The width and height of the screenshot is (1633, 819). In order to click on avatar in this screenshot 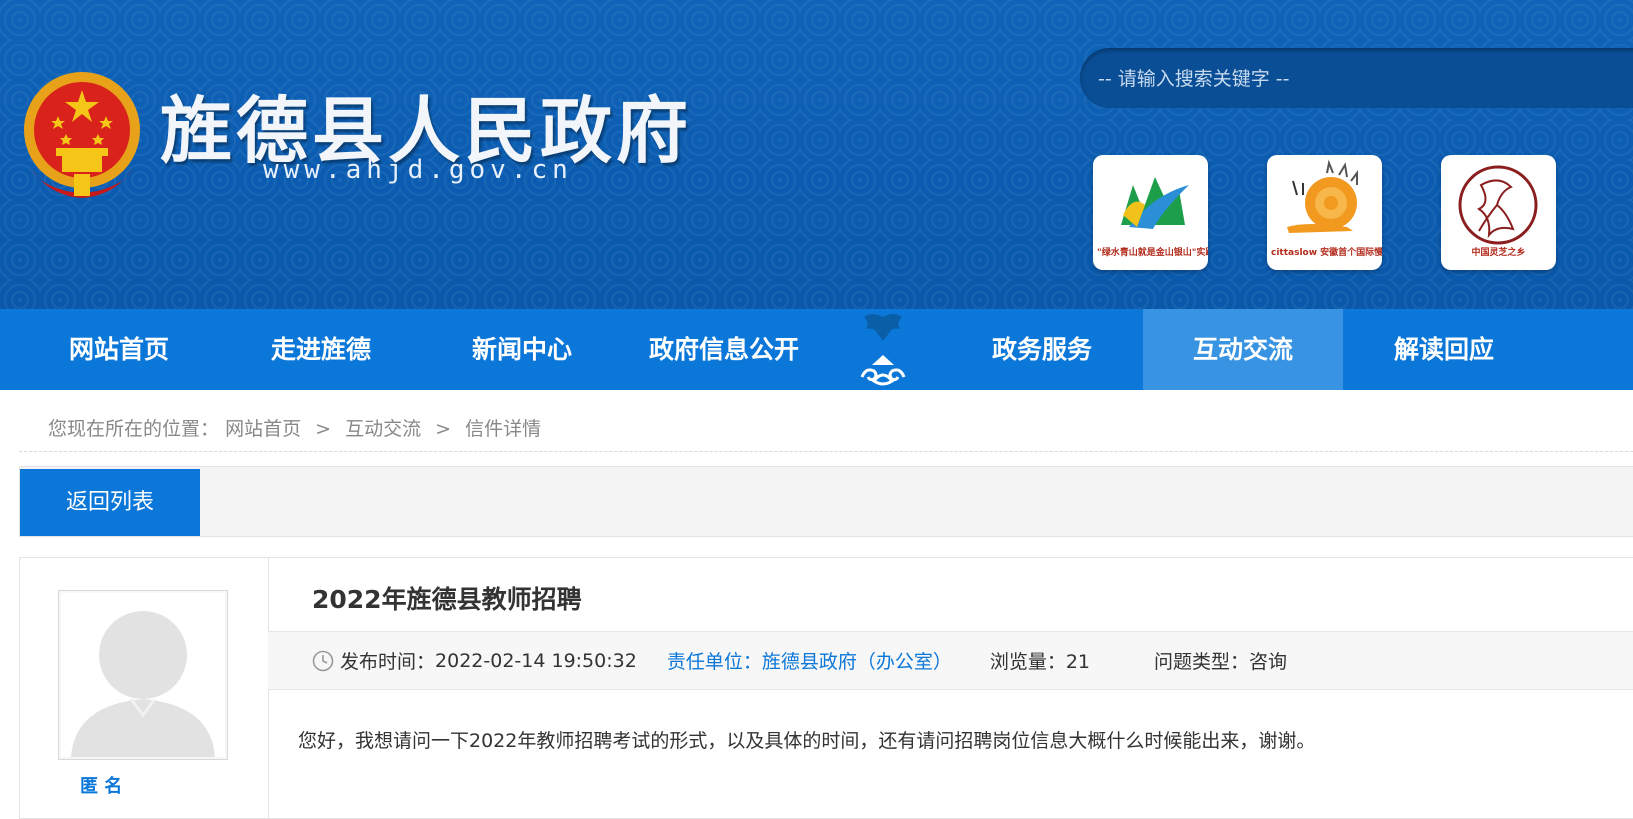, I will do `click(143, 675)`.